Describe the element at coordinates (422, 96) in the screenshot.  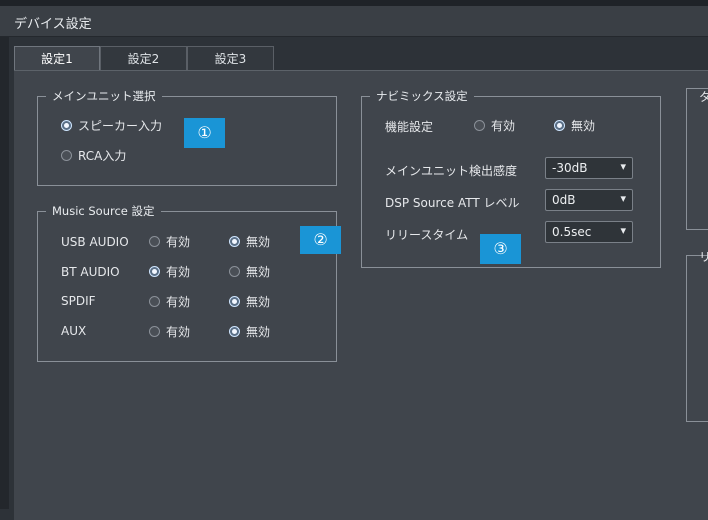
I see `navimix-legend: ナビミックス設定` at that location.